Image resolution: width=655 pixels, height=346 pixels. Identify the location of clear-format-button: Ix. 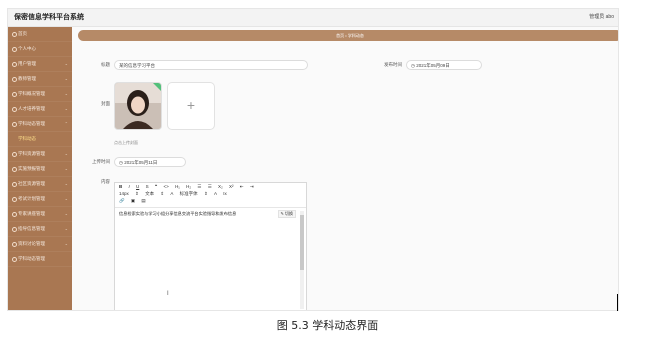
(225, 193).